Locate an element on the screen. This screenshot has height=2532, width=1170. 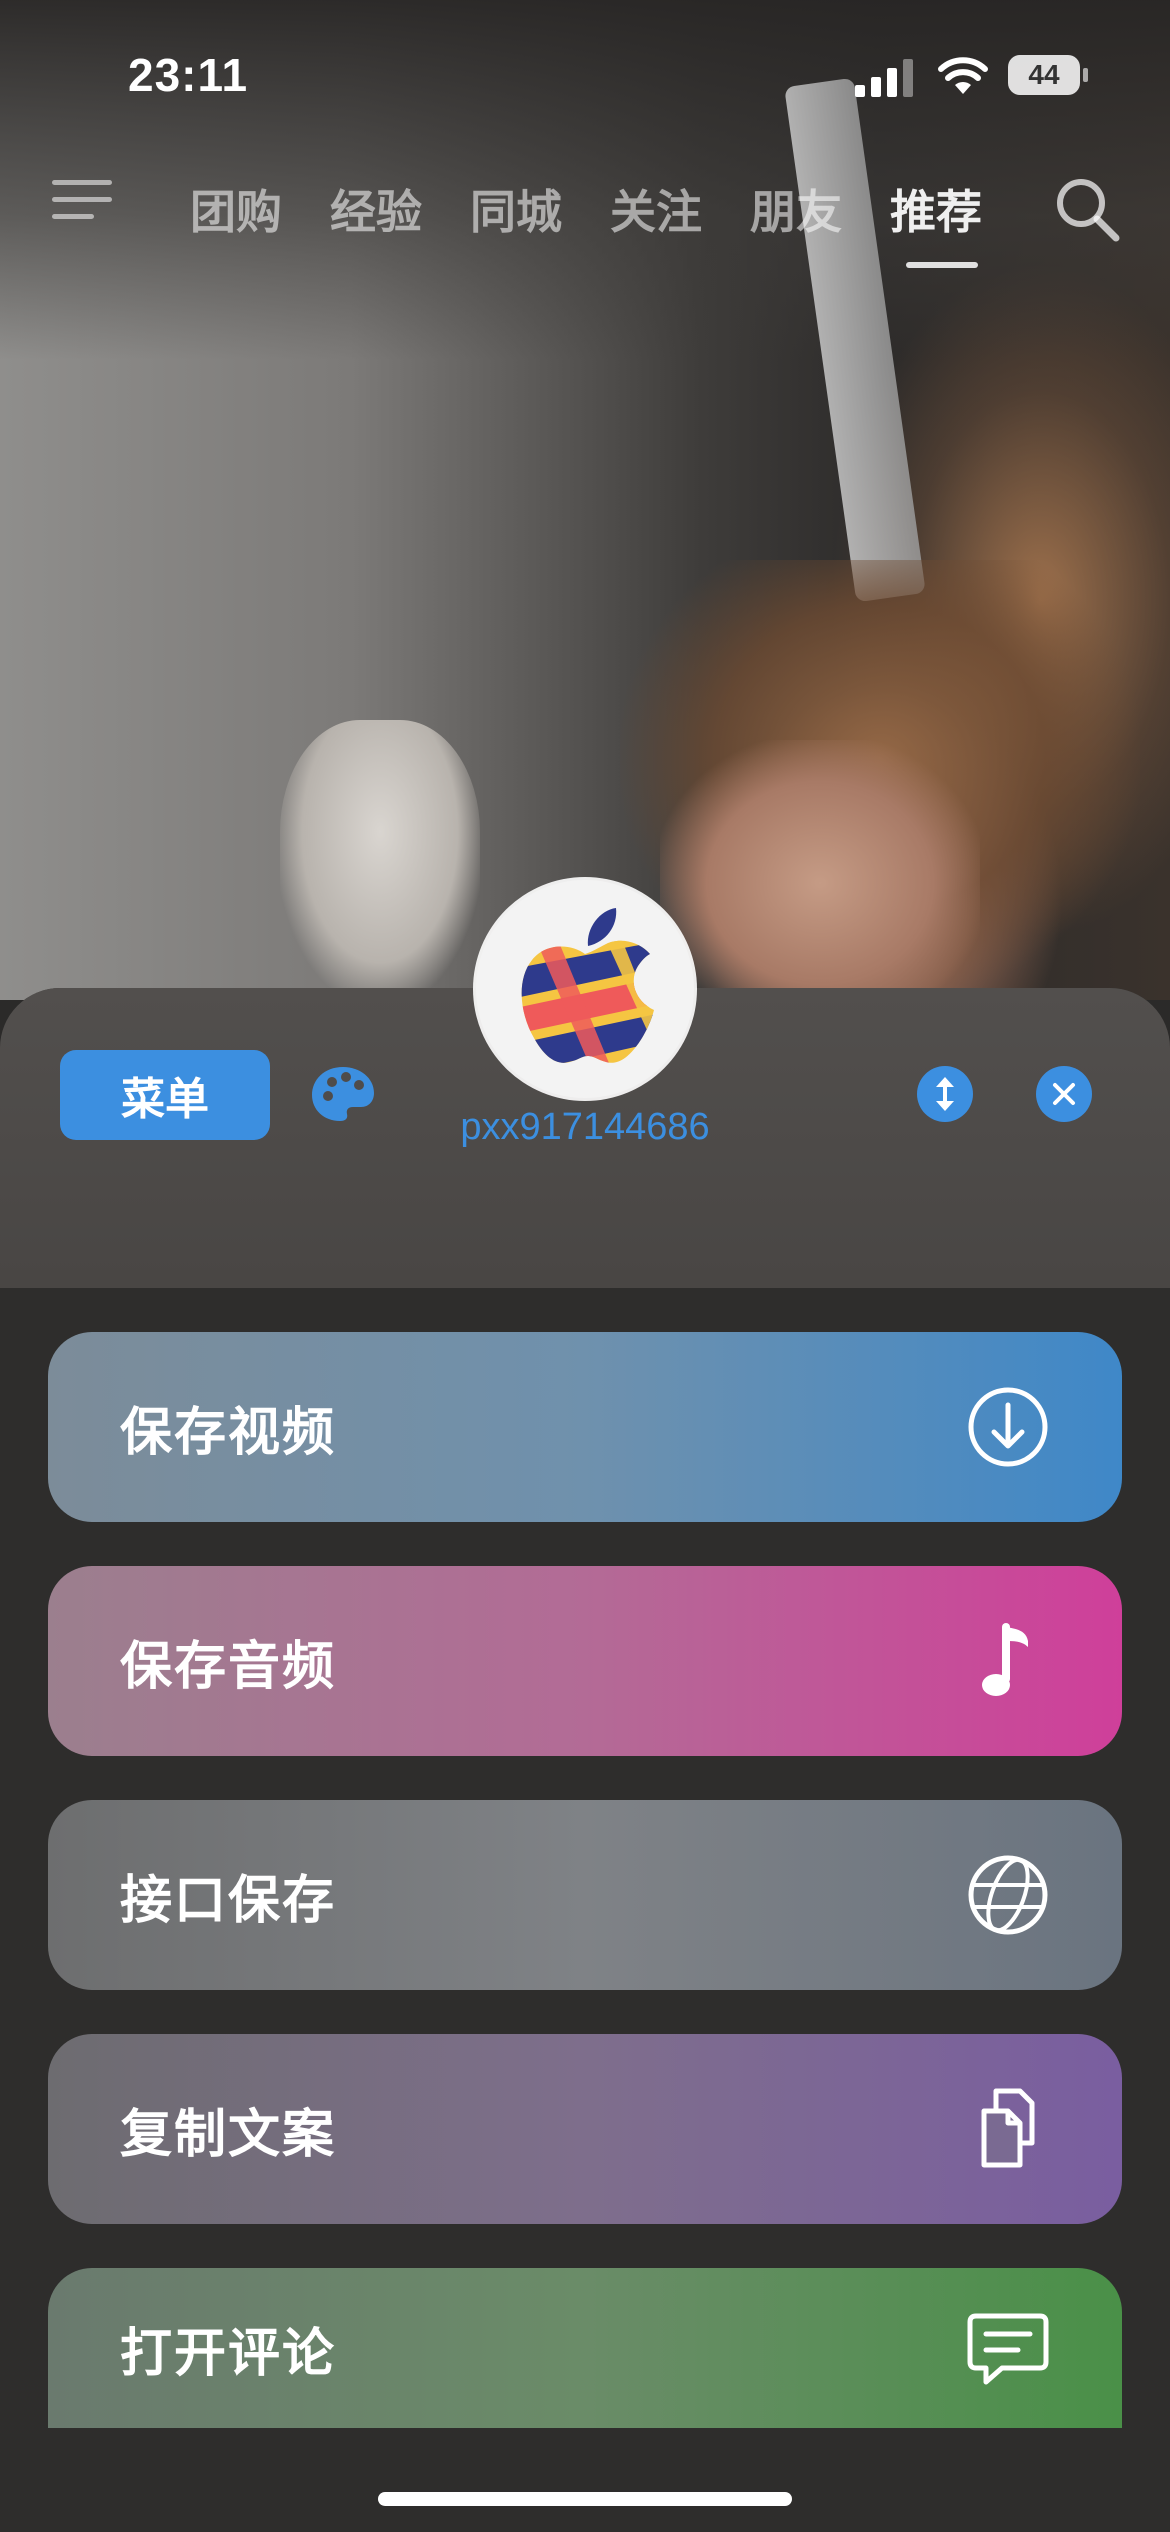
globe-icon is located at coordinates (1008, 1895).